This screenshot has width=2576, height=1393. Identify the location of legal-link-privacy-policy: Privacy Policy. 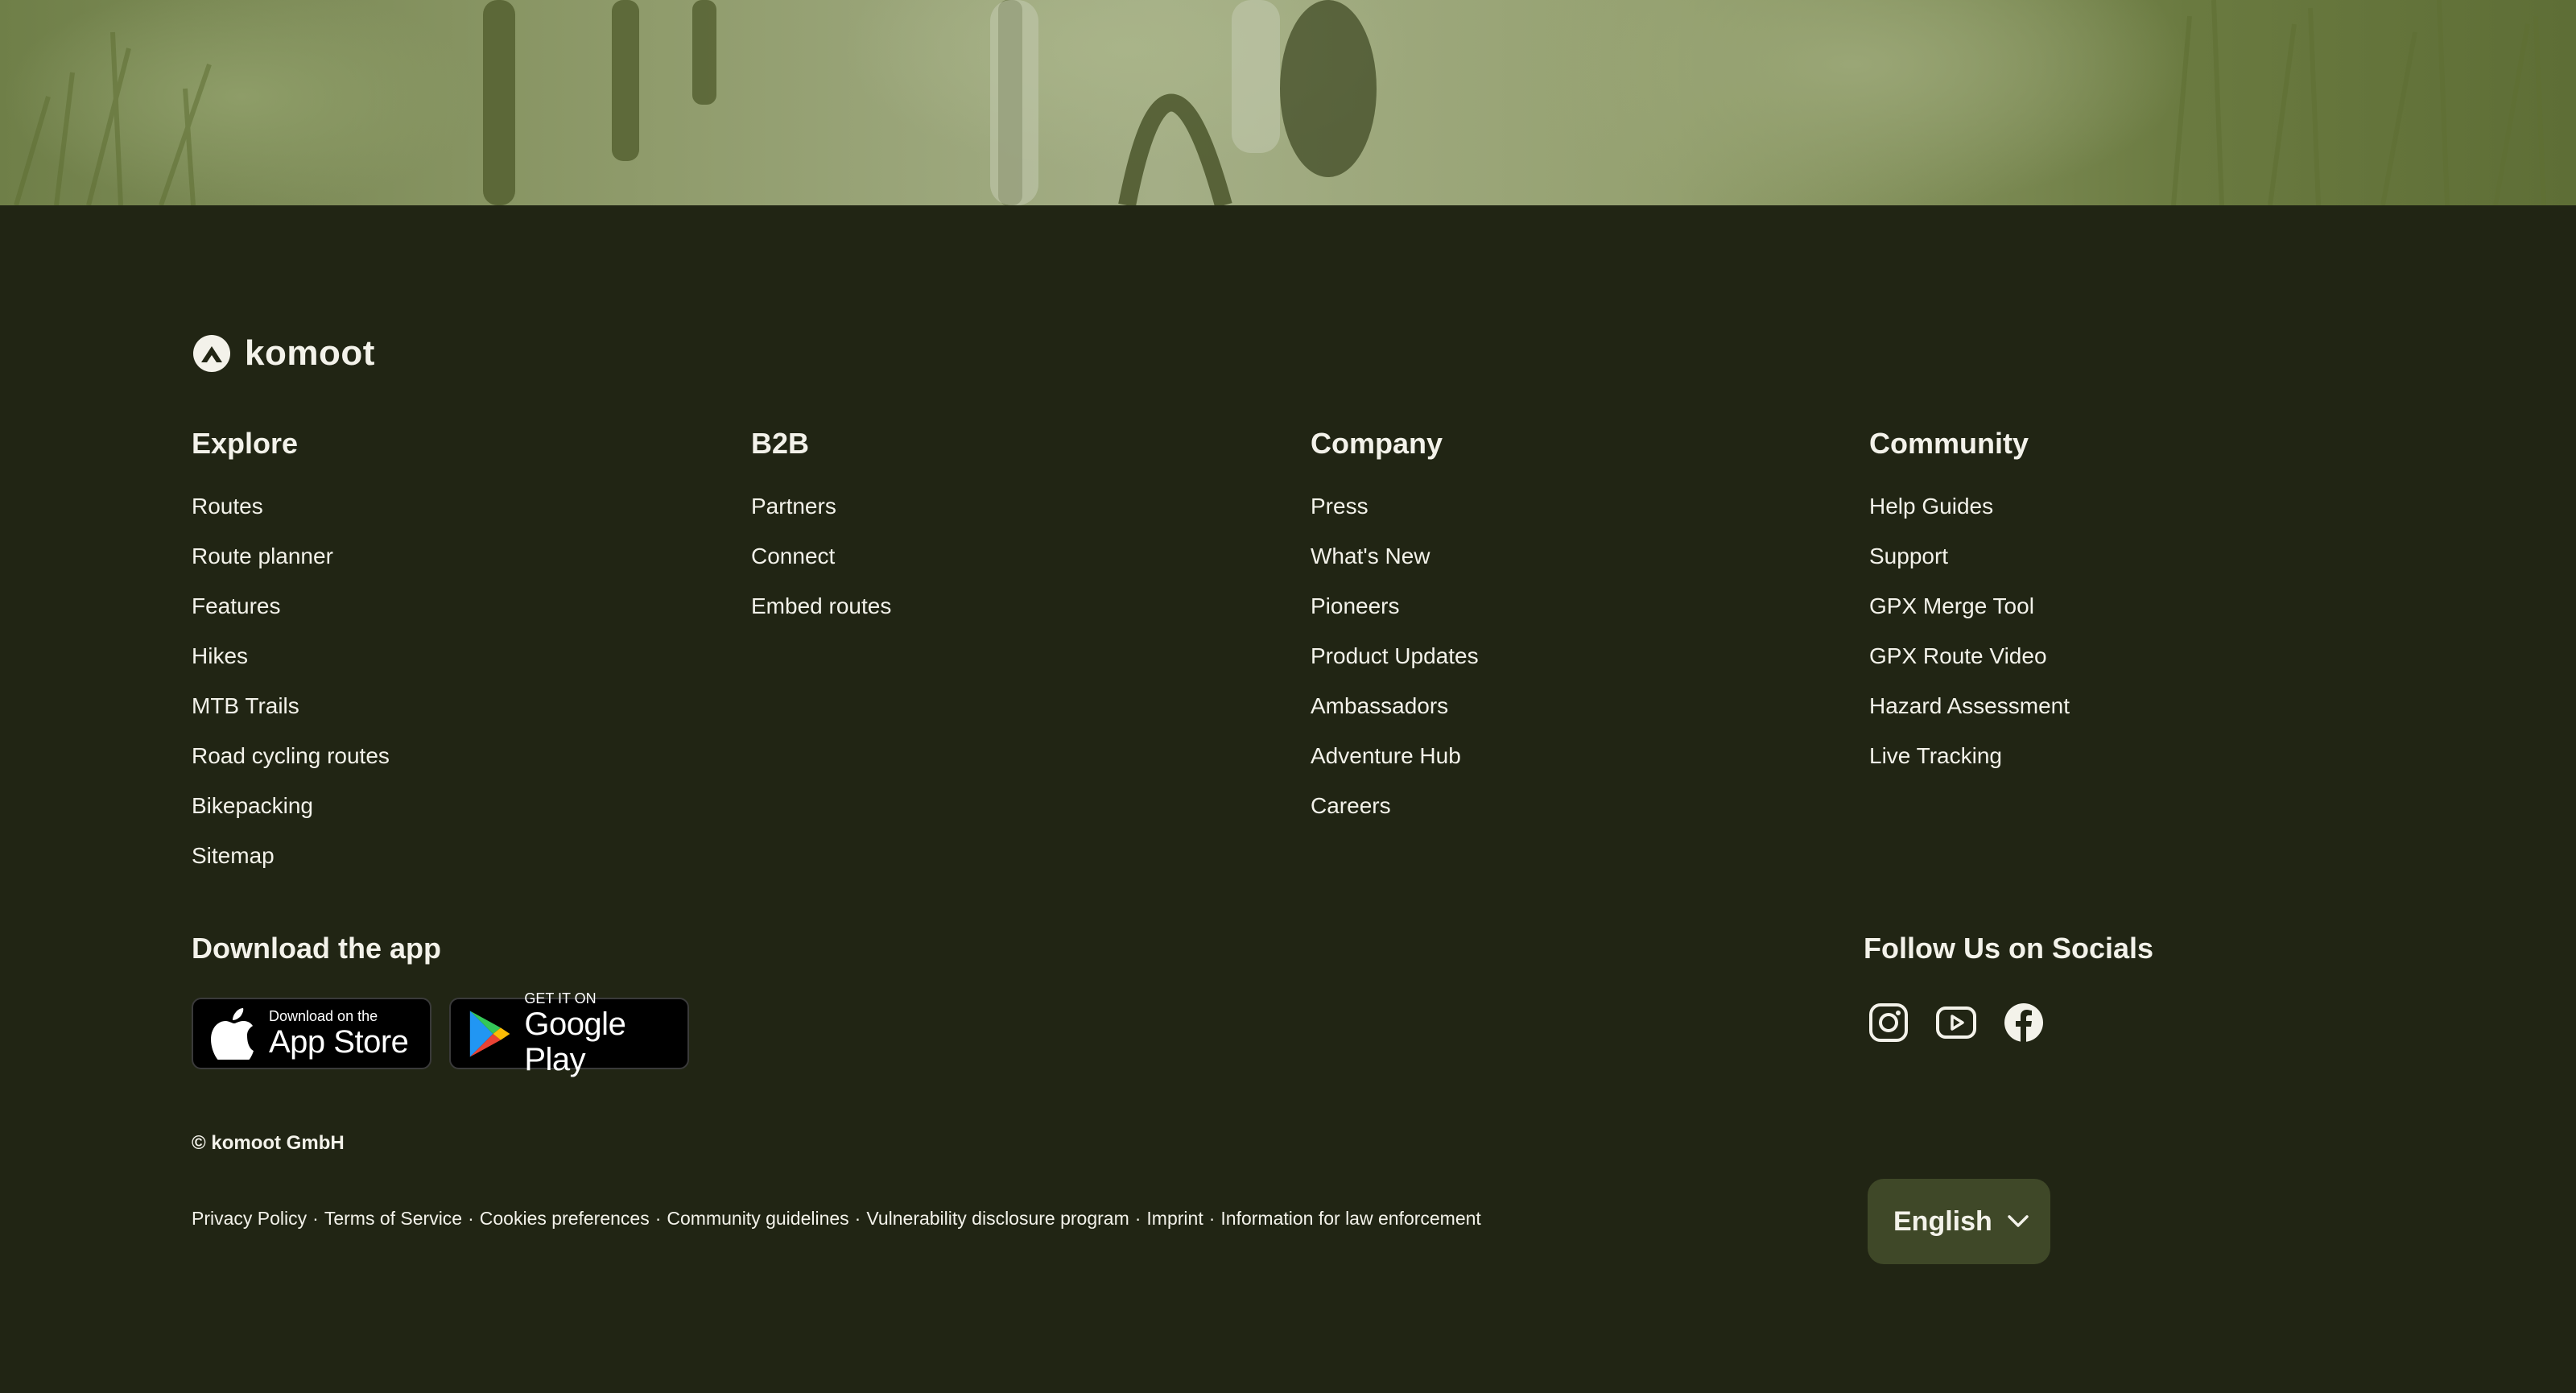
(249, 1219).